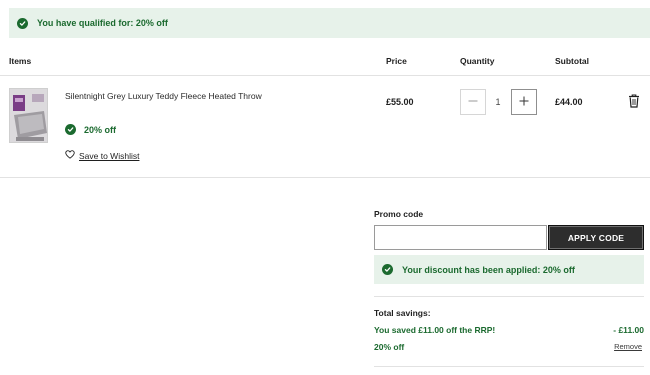  What do you see at coordinates (325, 75) in the screenshot?
I see `header-divider` at bounding box center [325, 75].